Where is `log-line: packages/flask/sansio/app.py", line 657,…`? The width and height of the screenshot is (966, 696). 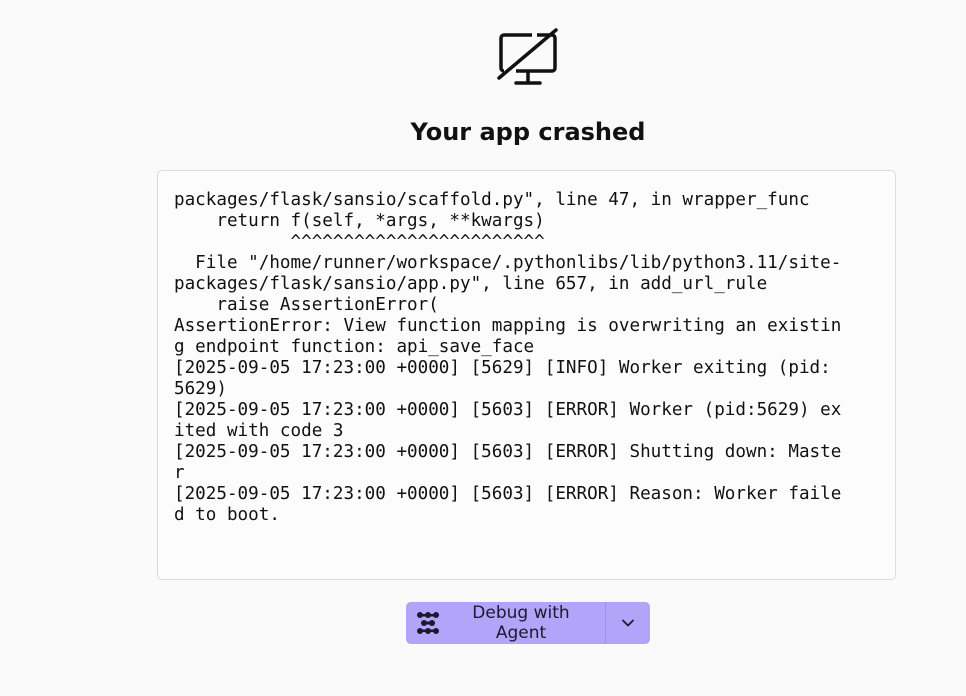
log-line: packages/flask/sansio/app.py", line 657,… is located at coordinates (471, 284).